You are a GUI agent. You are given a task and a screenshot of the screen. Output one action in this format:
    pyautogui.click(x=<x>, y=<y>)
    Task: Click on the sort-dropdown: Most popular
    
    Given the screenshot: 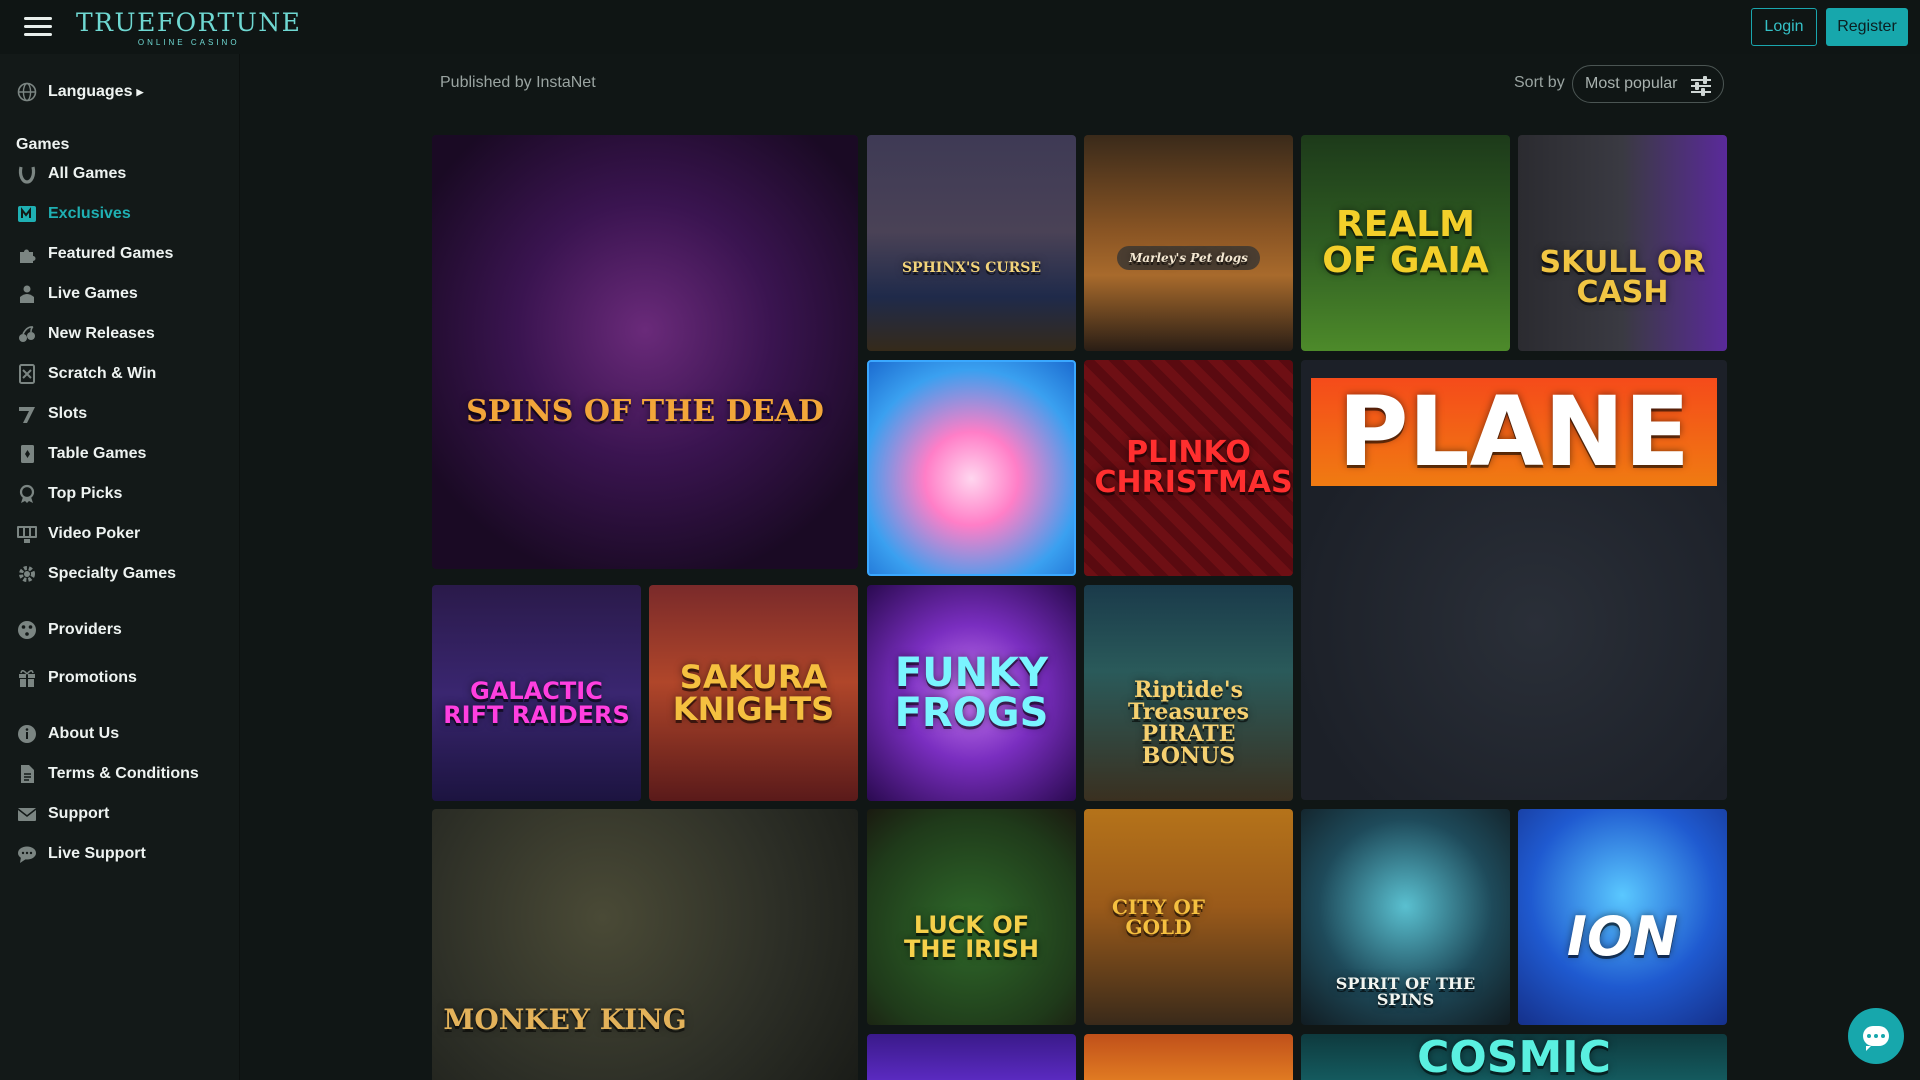 What is the action you would take?
    pyautogui.click(x=1648, y=84)
    